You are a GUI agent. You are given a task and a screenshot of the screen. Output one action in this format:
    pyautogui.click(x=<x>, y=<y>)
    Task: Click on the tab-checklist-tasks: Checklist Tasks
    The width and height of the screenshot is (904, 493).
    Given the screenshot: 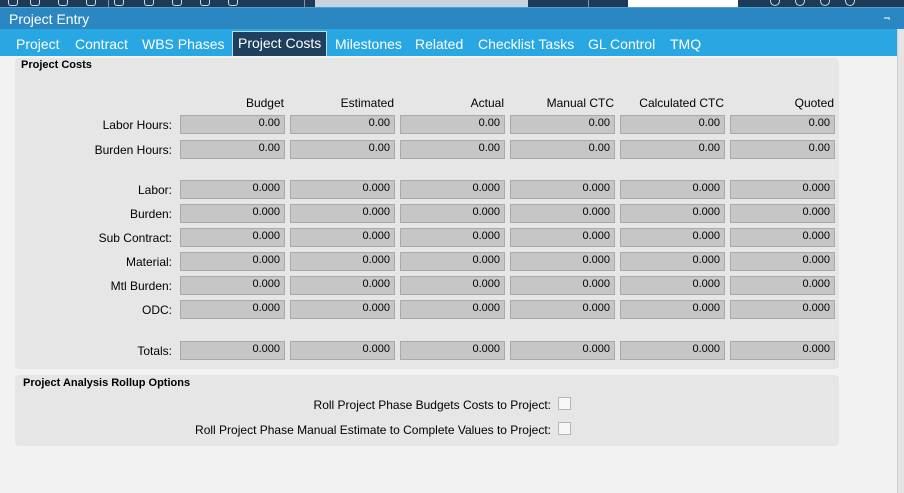 What is the action you would take?
    pyautogui.click(x=526, y=42)
    